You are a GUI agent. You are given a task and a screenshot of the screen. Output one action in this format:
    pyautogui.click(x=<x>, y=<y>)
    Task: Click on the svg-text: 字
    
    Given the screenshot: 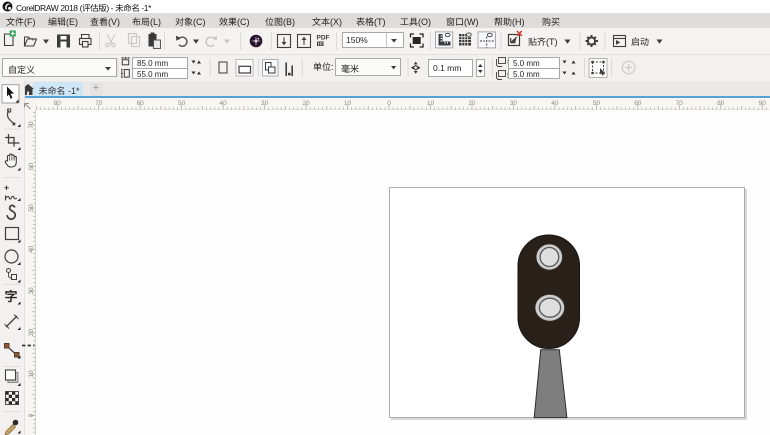 What is the action you would take?
    pyautogui.click(x=11, y=295)
    